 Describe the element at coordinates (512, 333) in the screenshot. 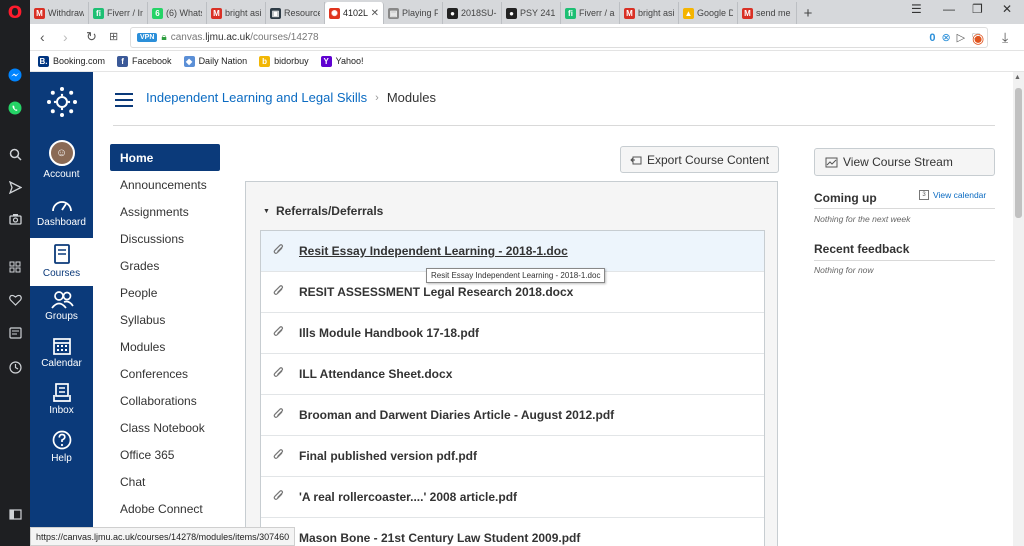

I see `module-item: Ills Module Handbook 17-18.pdf` at that location.